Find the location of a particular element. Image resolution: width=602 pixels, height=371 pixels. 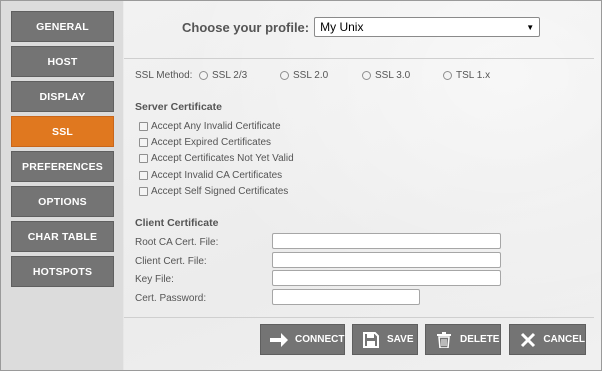

sidebar-item-ssl: SSL is located at coordinates (62, 131).